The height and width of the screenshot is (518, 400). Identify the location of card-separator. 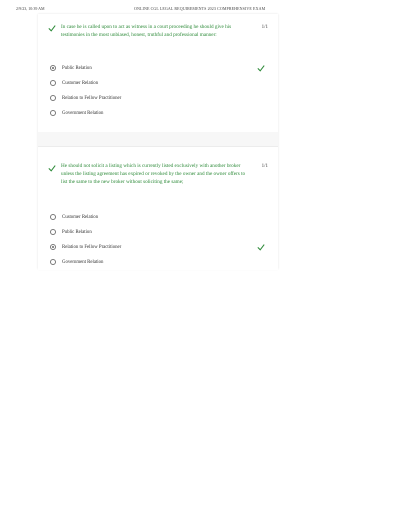
(158, 139).